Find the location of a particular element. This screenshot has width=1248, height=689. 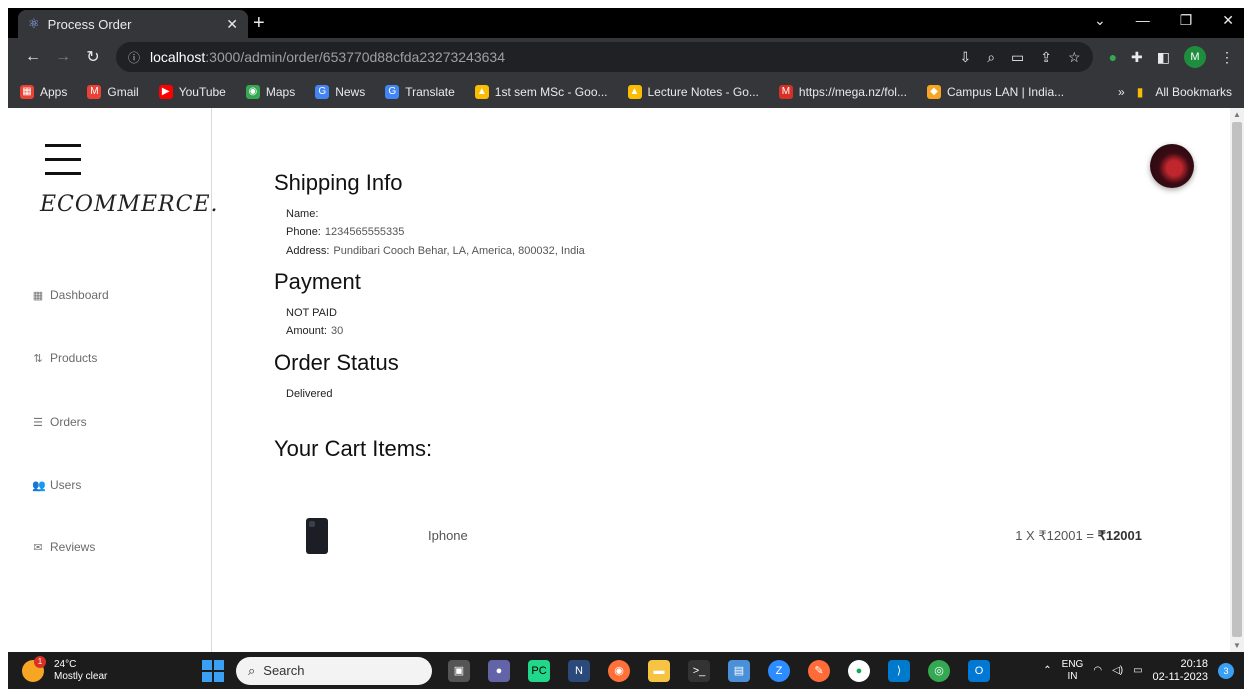

teams-icon: ● is located at coordinates (499, 670).